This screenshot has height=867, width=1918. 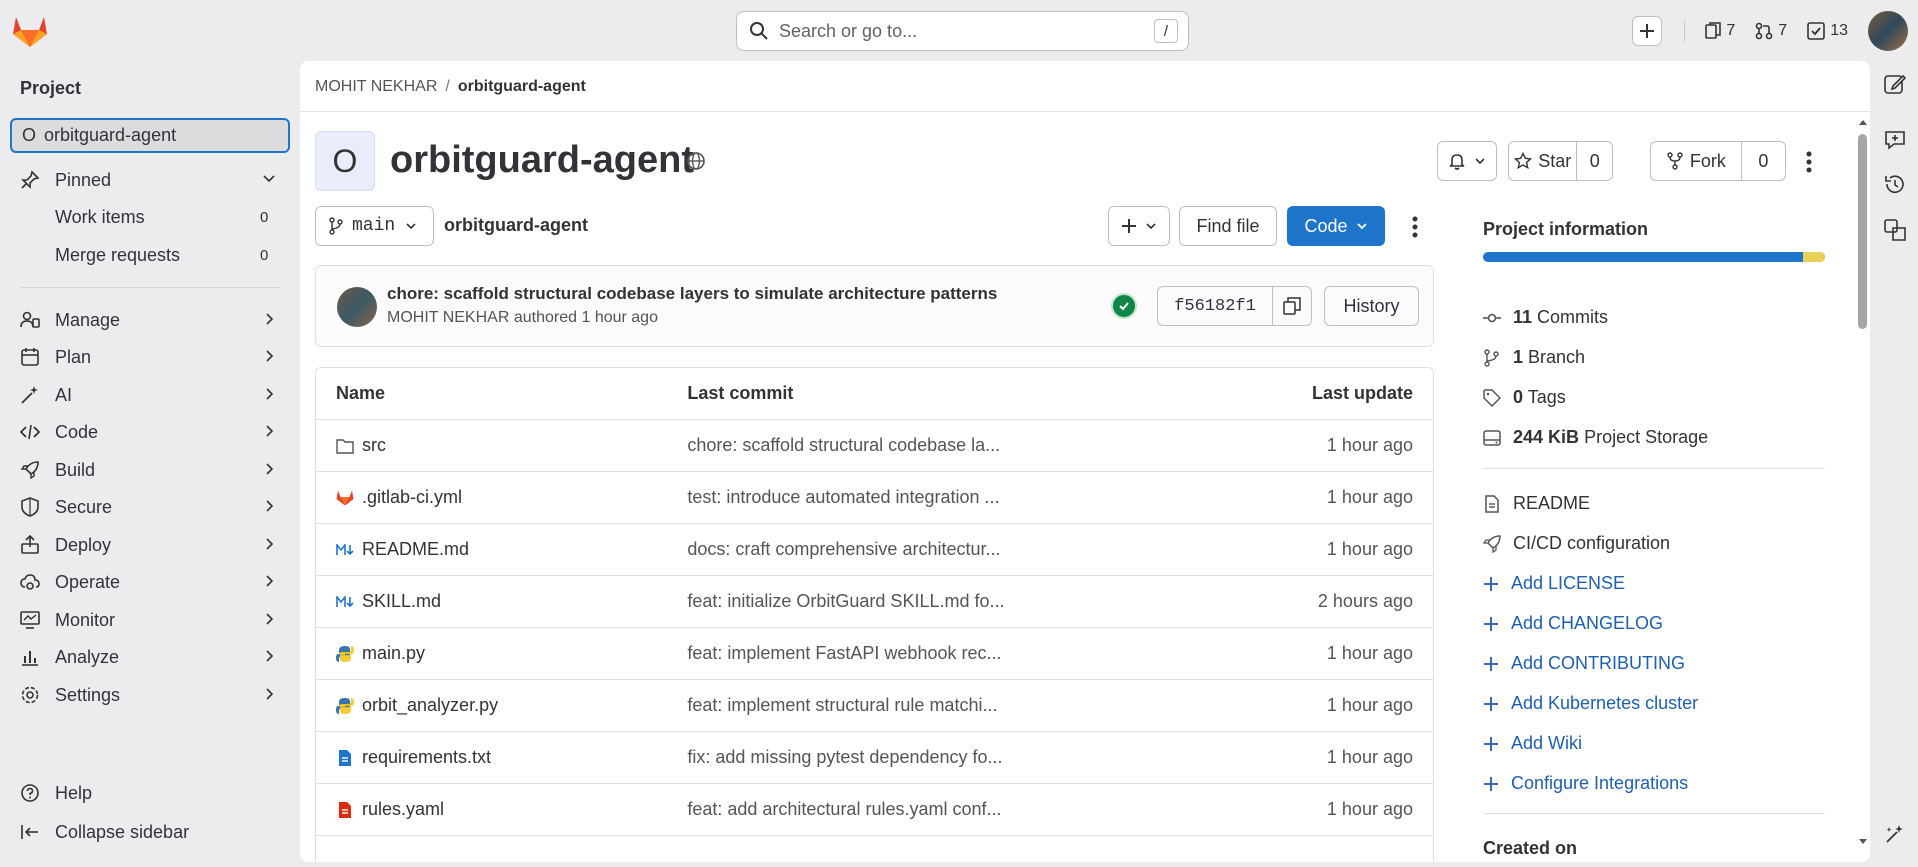 I want to click on sidebar-pinned-toggle: Pinned, so click(x=150, y=180).